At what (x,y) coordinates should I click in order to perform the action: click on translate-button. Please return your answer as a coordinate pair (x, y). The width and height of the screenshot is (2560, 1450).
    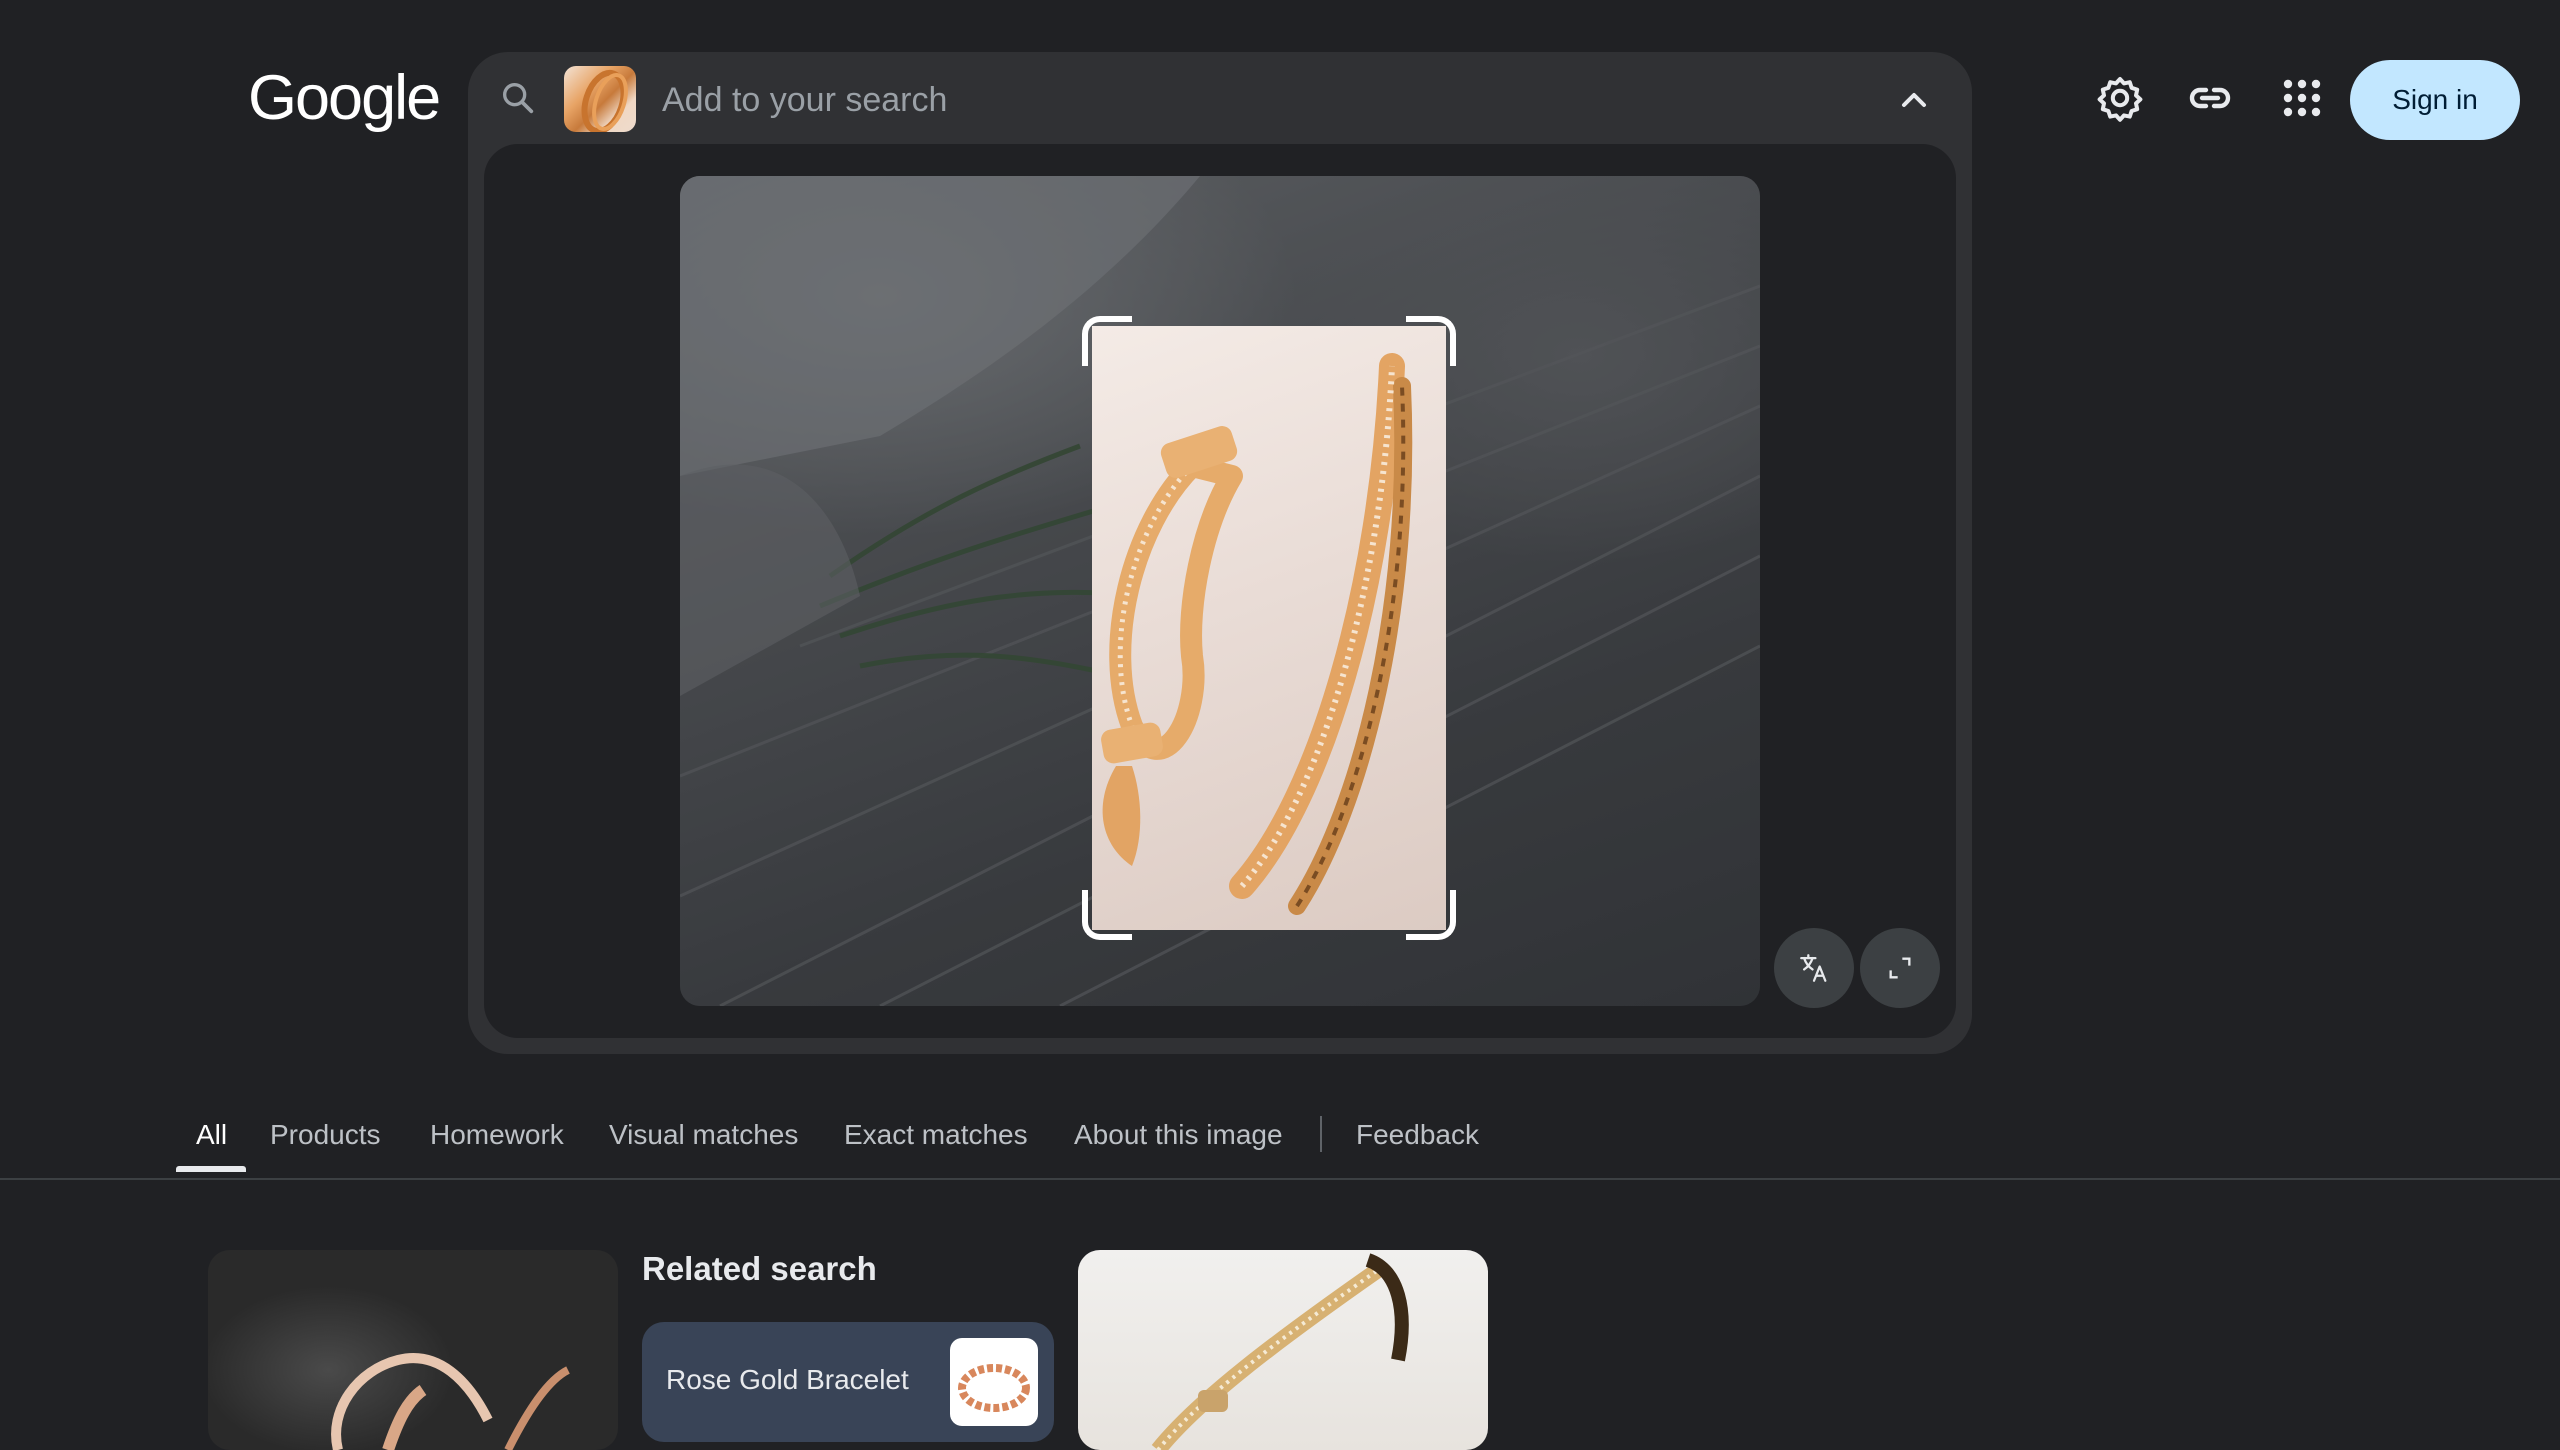
    Looking at the image, I should click on (1814, 968).